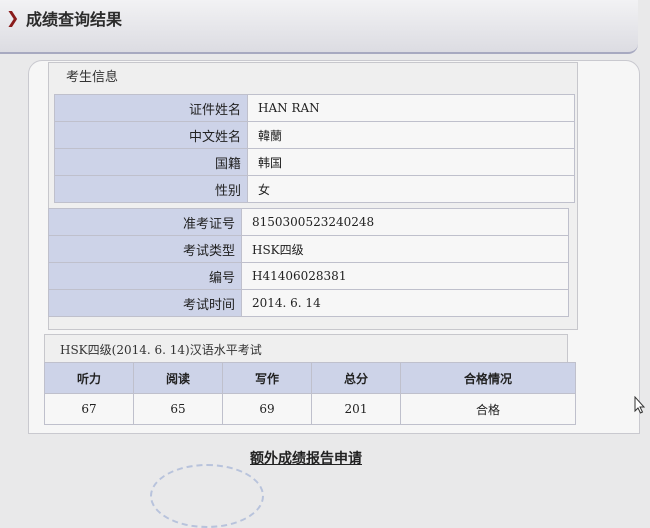 This screenshot has height=528, width=650. I want to click on field-label: 证件姓名, so click(151, 108).